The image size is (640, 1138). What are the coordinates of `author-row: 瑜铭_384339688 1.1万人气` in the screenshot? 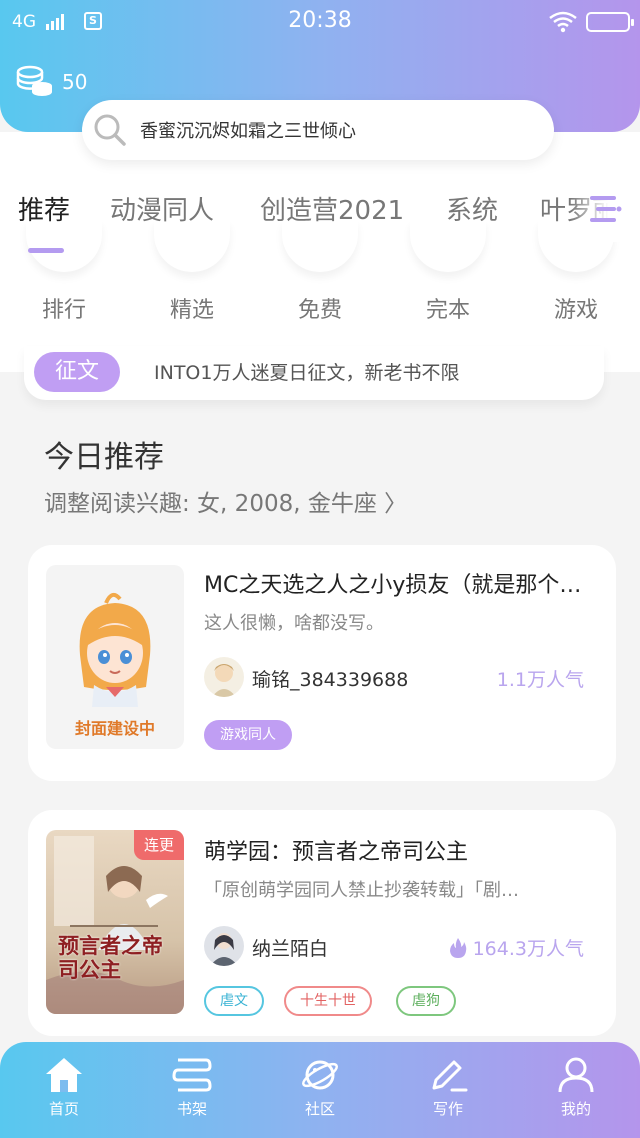 It's located at (394, 678).